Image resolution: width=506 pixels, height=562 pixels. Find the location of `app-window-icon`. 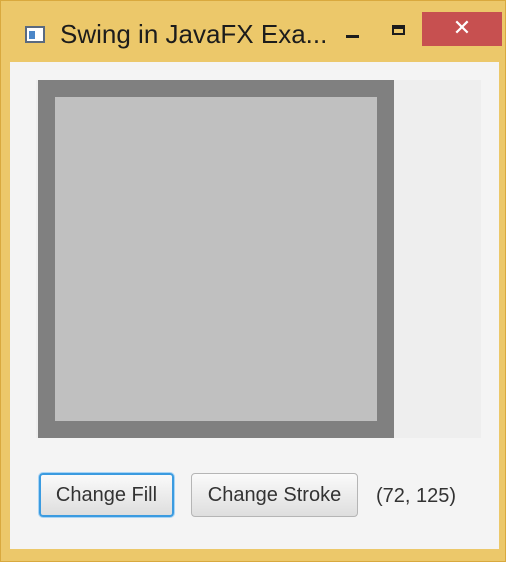

app-window-icon is located at coordinates (35, 34).